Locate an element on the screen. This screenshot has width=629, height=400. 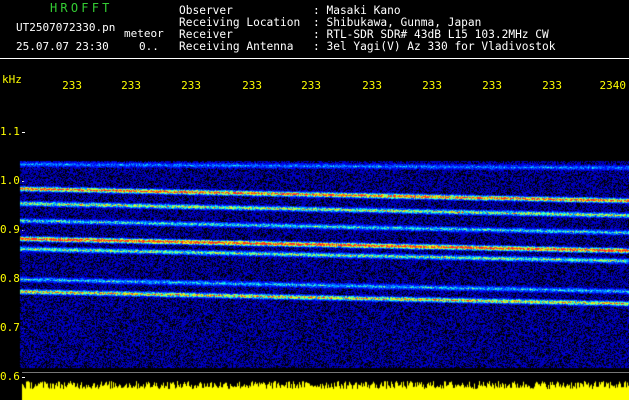
observer-value: : Masaki Kano is located at coordinates (357, 10).